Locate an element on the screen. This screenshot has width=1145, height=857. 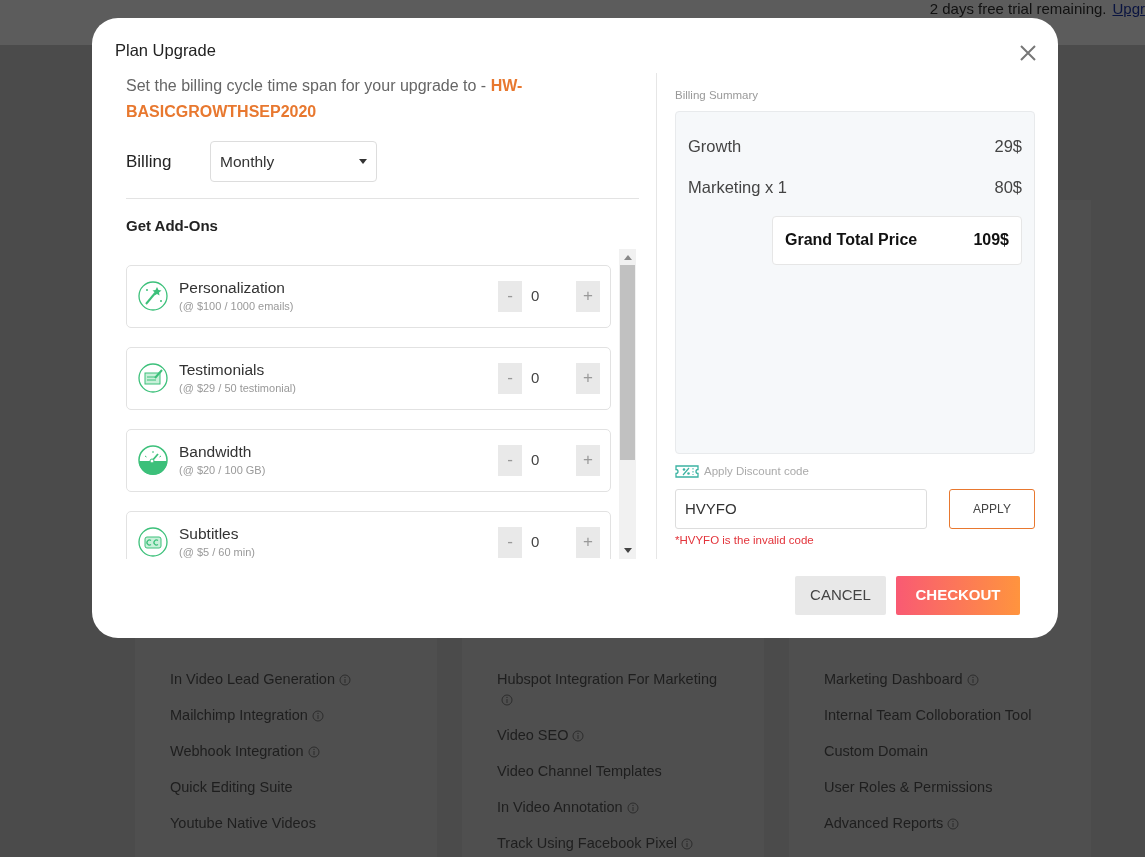
addon-price: (@ $100 / 1000 emails) is located at coordinates (237, 306).